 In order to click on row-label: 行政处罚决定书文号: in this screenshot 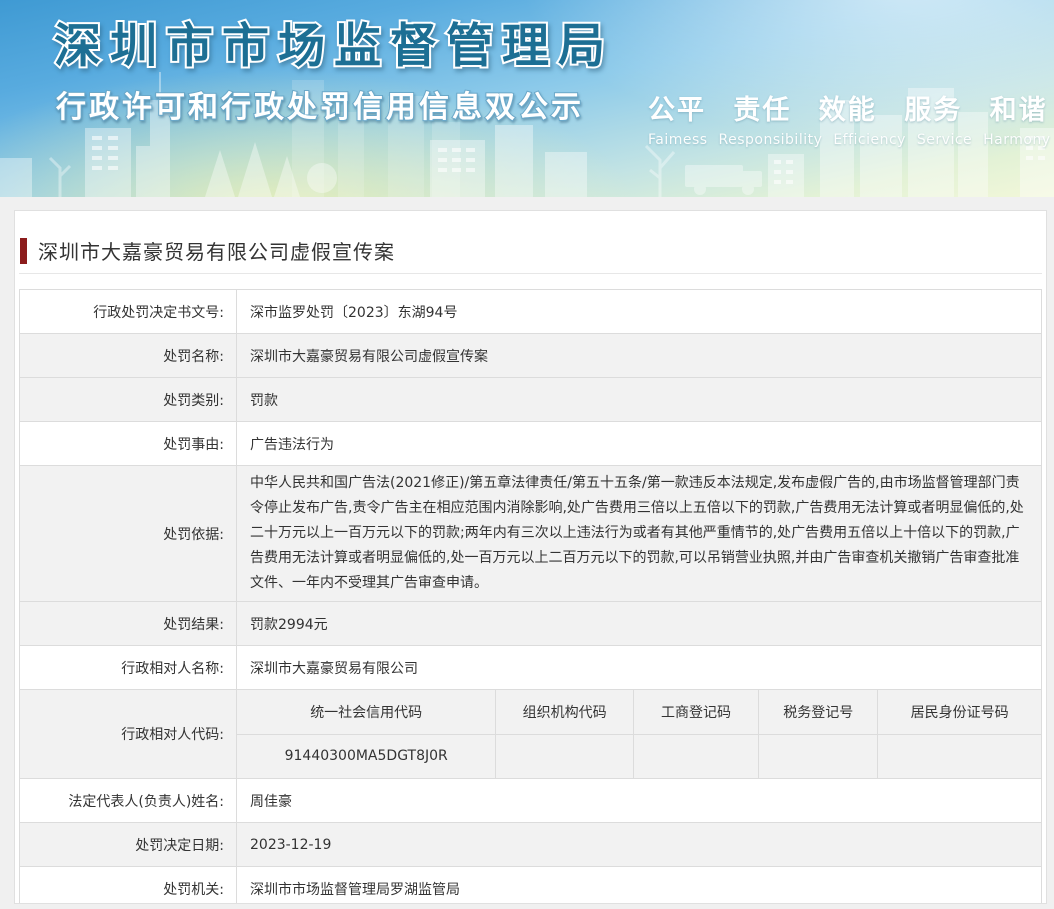, I will do `click(128, 311)`.